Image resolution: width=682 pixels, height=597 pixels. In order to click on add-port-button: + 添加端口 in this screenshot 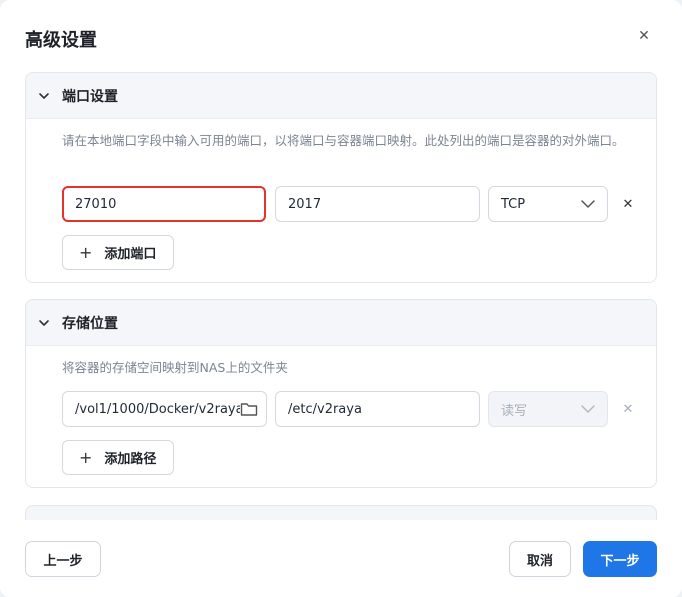, I will do `click(118, 252)`.